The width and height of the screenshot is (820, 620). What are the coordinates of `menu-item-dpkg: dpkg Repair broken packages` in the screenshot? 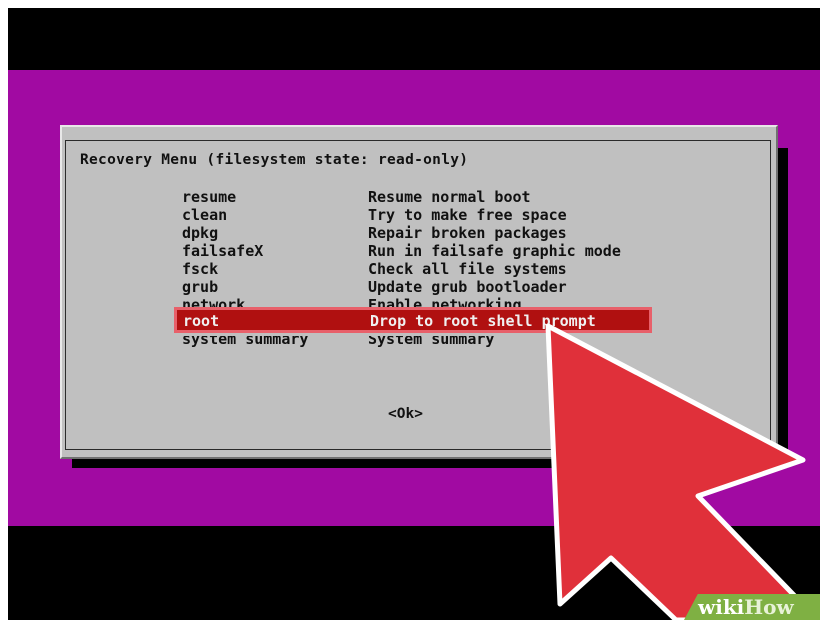 It's located at (422, 233).